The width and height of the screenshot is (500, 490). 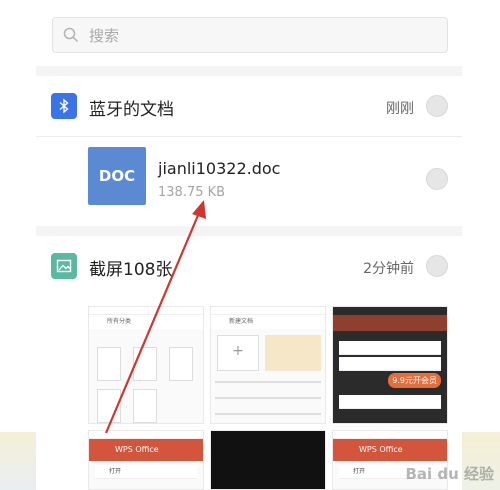 I want to click on file-select-radio, so click(x=437, y=179).